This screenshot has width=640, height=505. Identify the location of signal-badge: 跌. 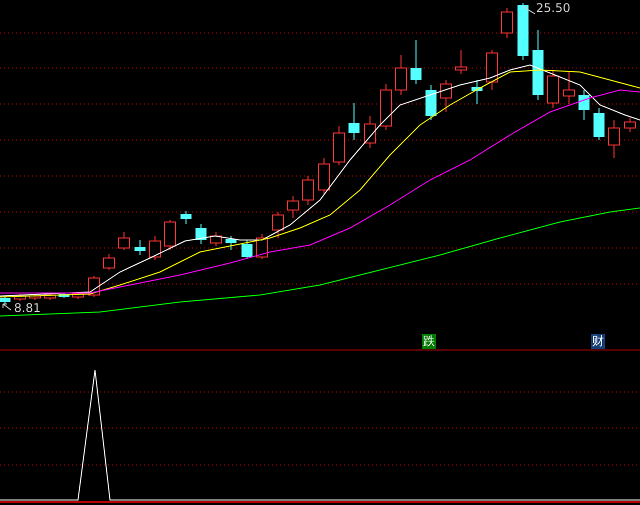
(429, 341).